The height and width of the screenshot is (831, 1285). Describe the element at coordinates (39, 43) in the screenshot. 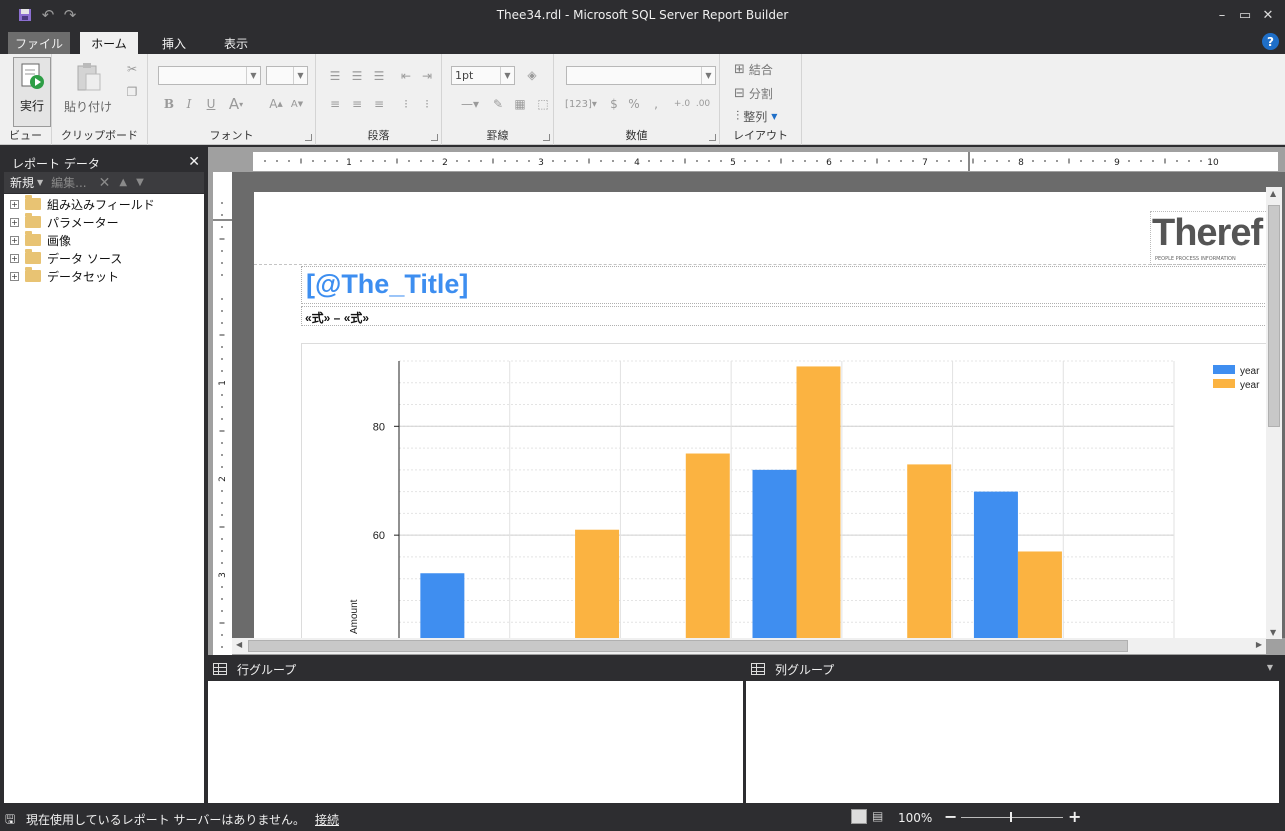

I see `tab-file: ファイル` at that location.